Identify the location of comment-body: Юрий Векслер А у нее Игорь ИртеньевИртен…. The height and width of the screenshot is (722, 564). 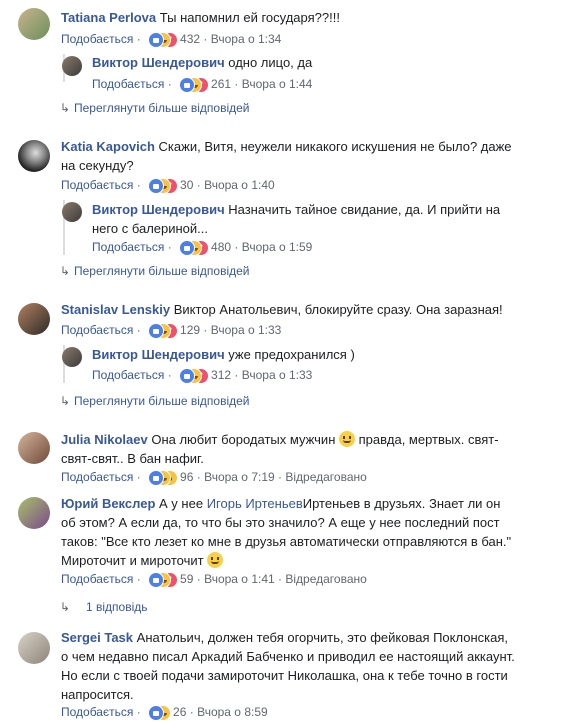
(306, 532).